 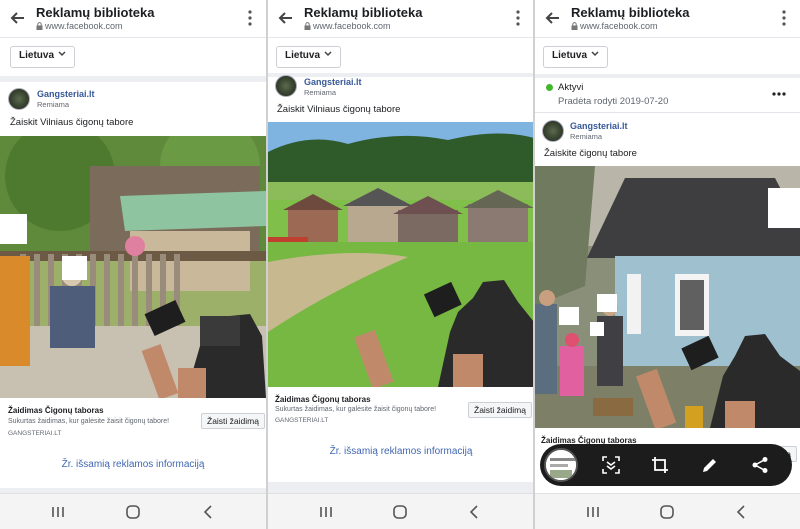 I want to click on screenshot-toolbar, so click(x=666, y=465).